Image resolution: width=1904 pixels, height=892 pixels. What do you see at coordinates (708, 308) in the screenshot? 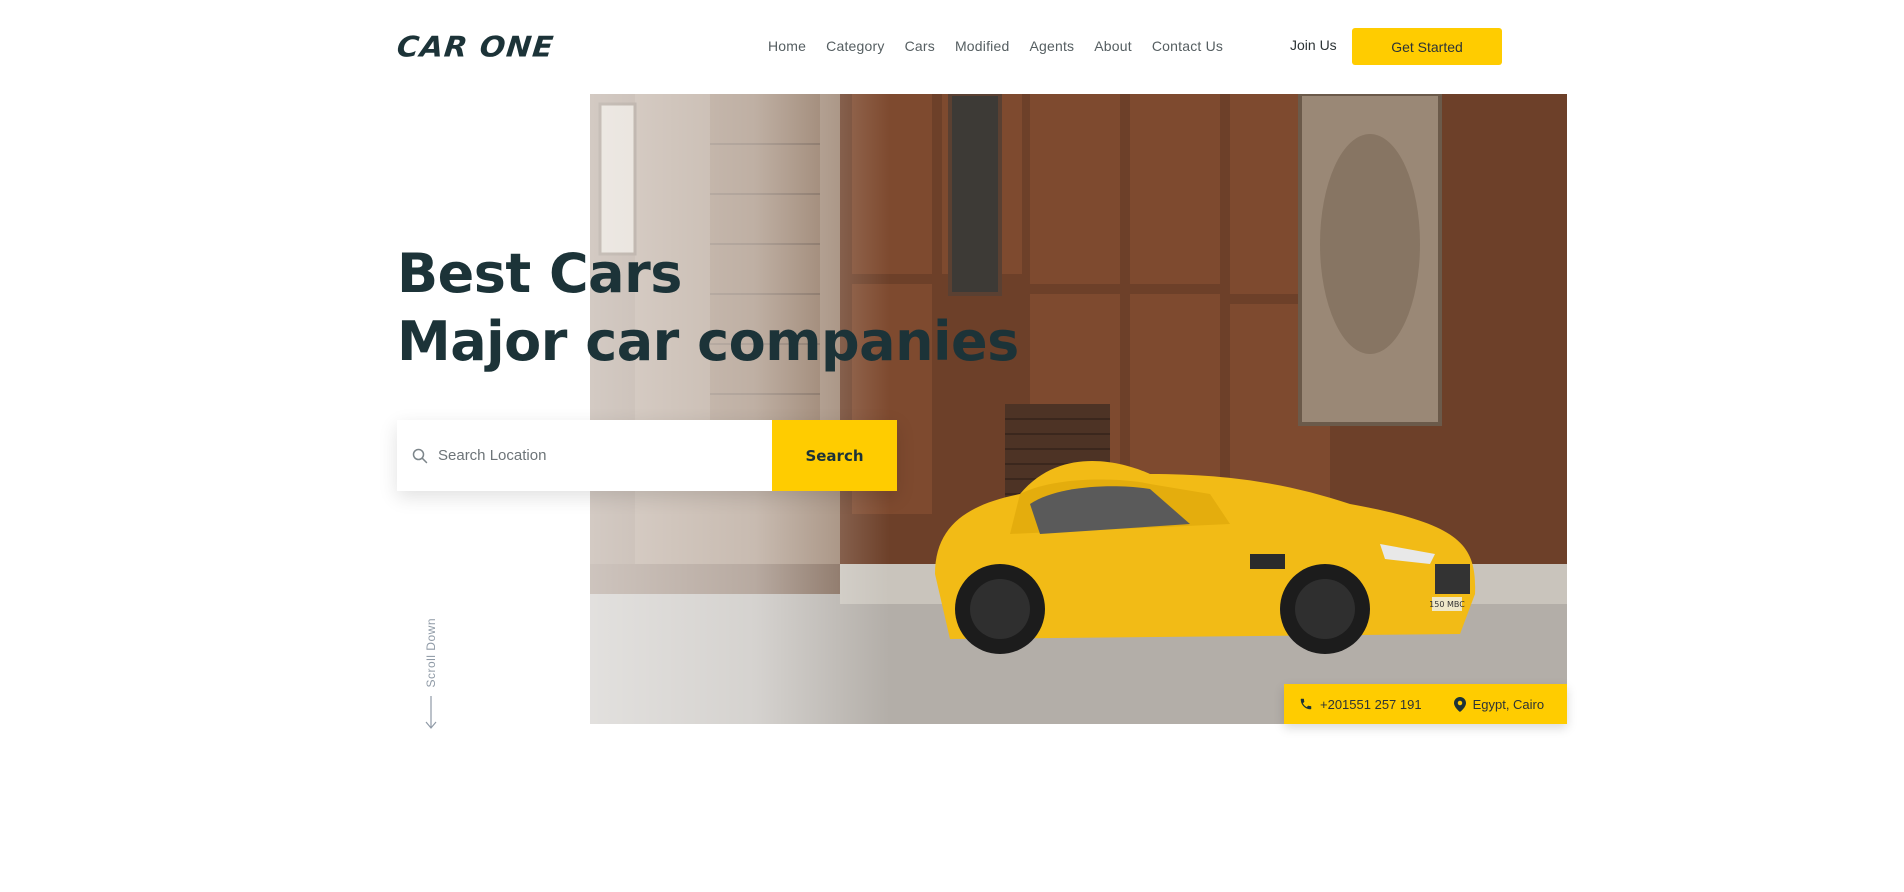
I see `hero-headline: Best Cars Major car companies` at bounding box center [708, 308].